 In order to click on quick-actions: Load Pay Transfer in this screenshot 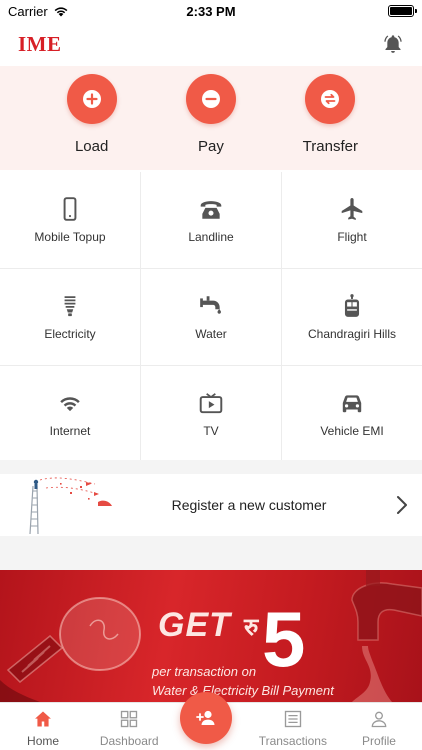, I will do `click(211, 118)`.